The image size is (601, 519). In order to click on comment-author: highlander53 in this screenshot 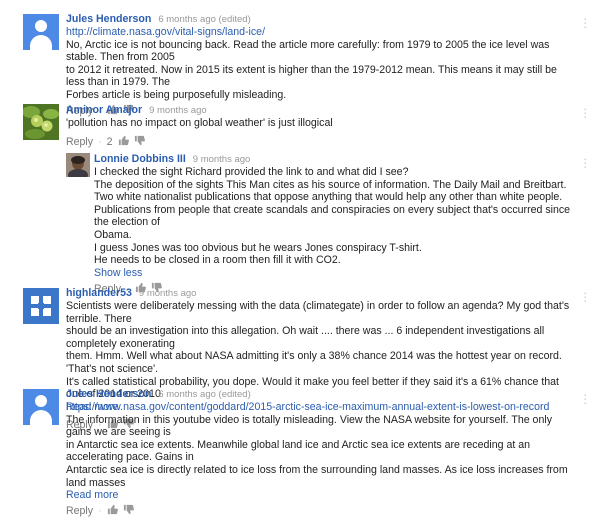, I will do `click(99, 293)`.